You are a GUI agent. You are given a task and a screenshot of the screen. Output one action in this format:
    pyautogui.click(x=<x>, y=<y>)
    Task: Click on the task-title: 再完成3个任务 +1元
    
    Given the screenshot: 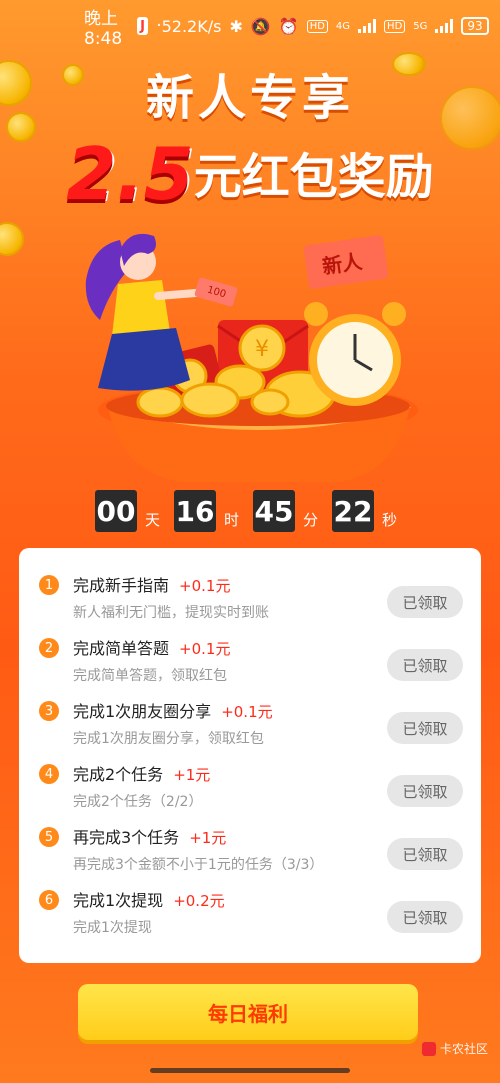 What is the action you would take?
    pyautogui.click(x=149, y=836)
    